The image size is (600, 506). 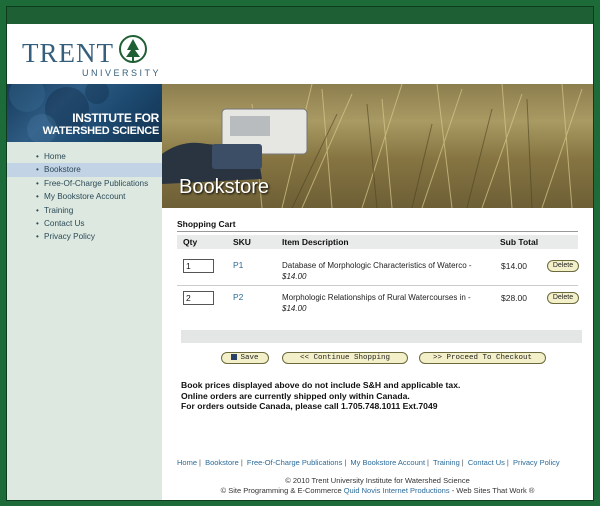 I want to click on sidebar-item-label: My Bookstore Account, so click(x=85, y=197).